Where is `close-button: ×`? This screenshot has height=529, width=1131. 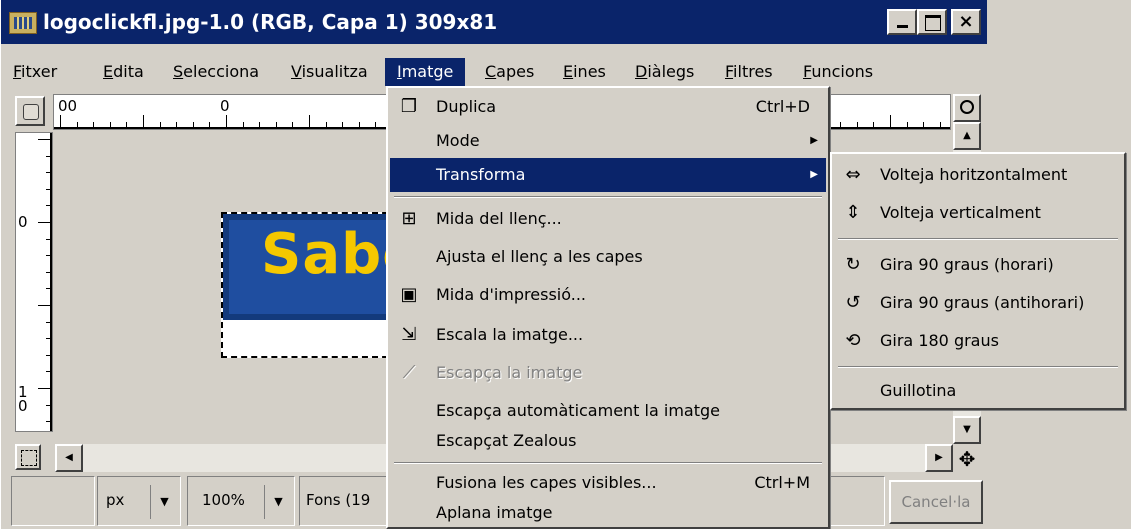 close-button: × is located at coordinates (966, 22).